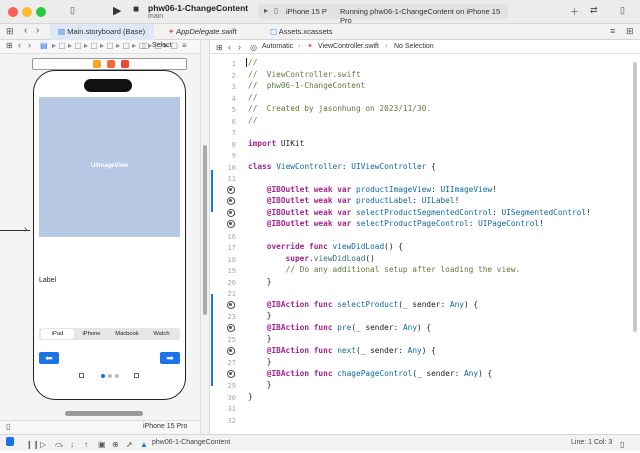 The image size is (640, 453). What do you see at coordinates (72, 10) in the screenshot?
I see `sidebar-toggle-icon: ▯` at bounding box center [72, 10].